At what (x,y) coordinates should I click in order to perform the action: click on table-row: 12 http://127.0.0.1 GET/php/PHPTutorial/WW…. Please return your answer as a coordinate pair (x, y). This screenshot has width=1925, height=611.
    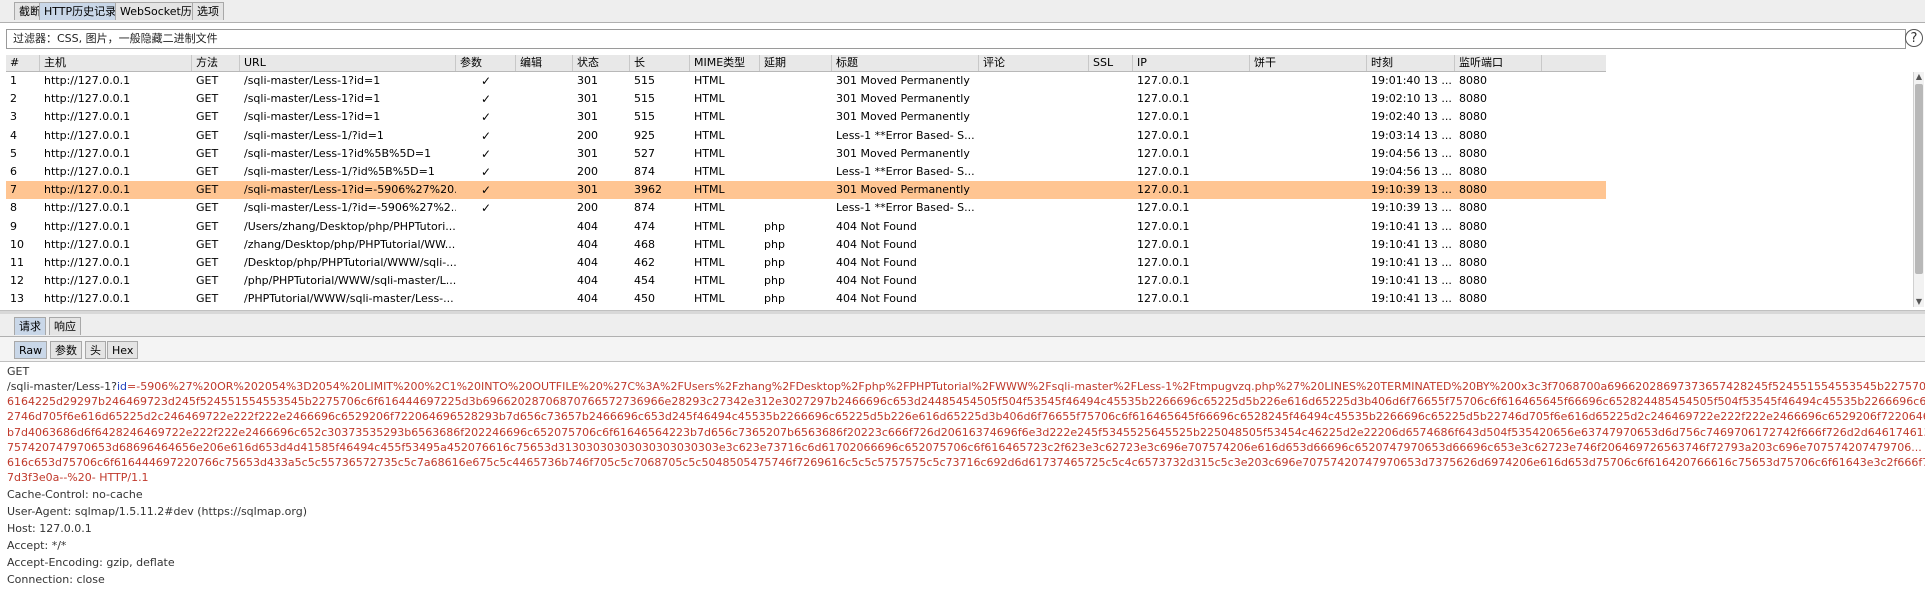
    Looking at the image, I should click on (806, 281).